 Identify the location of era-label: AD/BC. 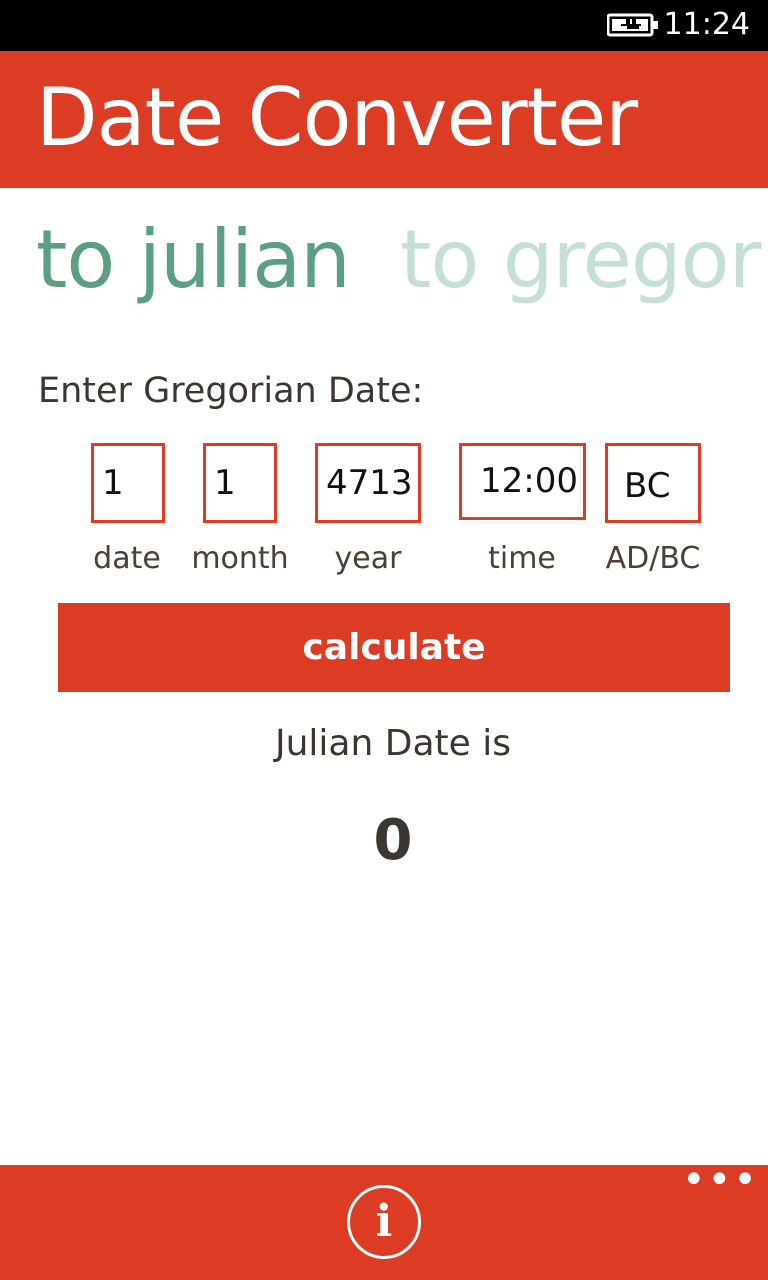
(653, 558).